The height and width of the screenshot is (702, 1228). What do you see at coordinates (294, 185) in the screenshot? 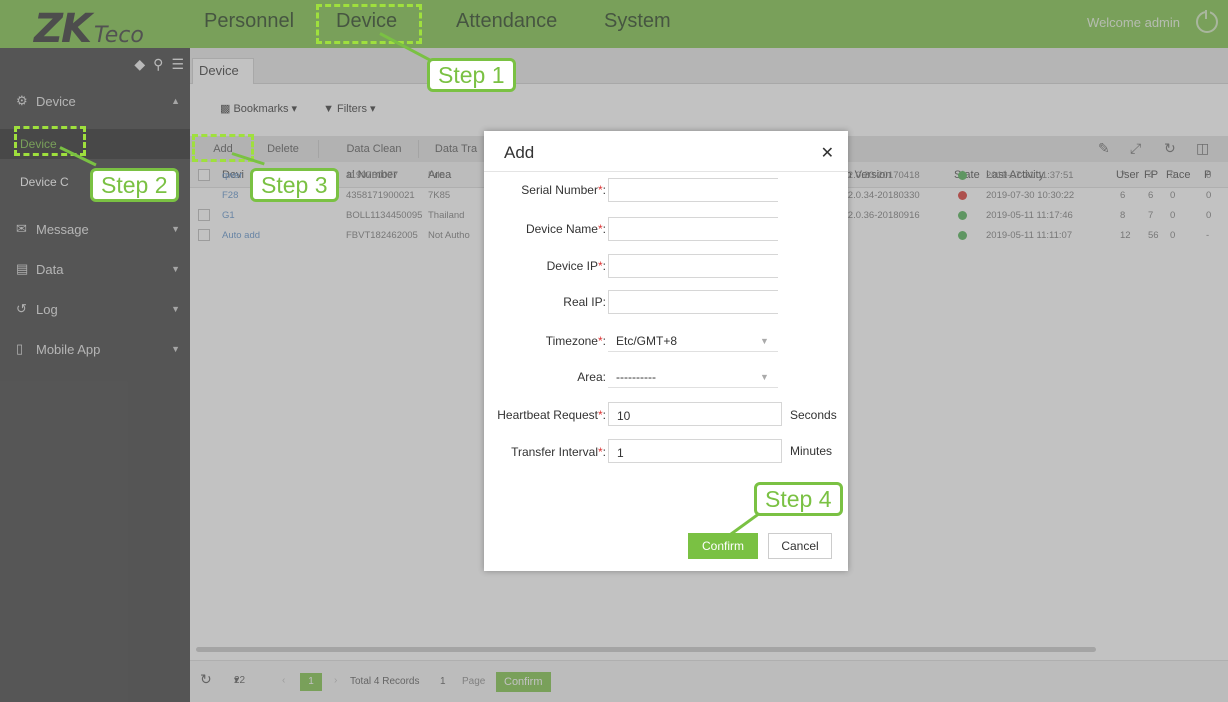
I see `step-3-callout: Step 3` at bounding box center [294, 185].